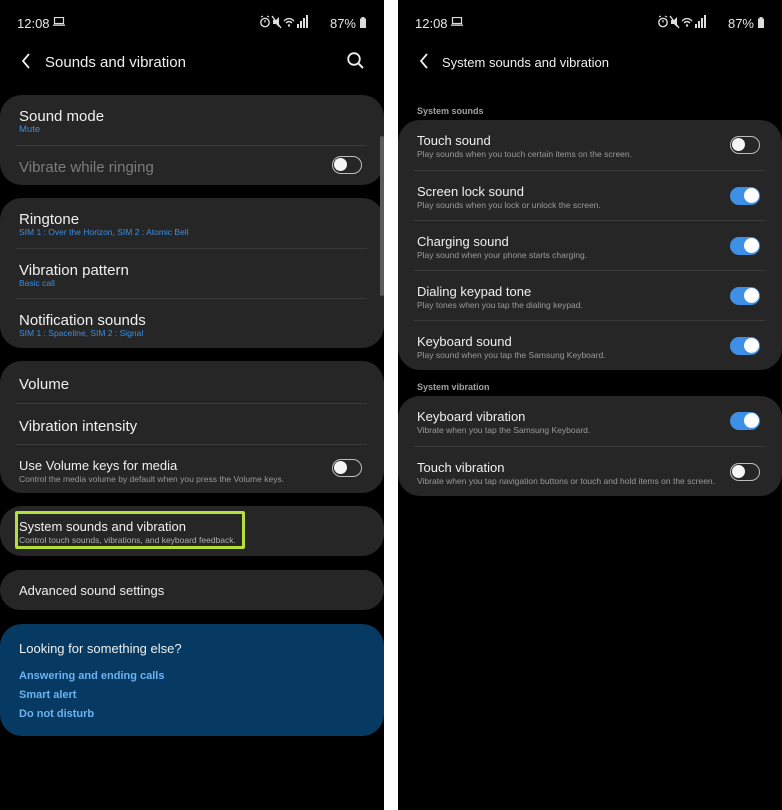 The height and width of the screenshot is (810, 782). What do you see at coordinates (192, 62) in the screenshot?
I see `app-bar: Sounds and vibration` at bounding box center [192, 62].